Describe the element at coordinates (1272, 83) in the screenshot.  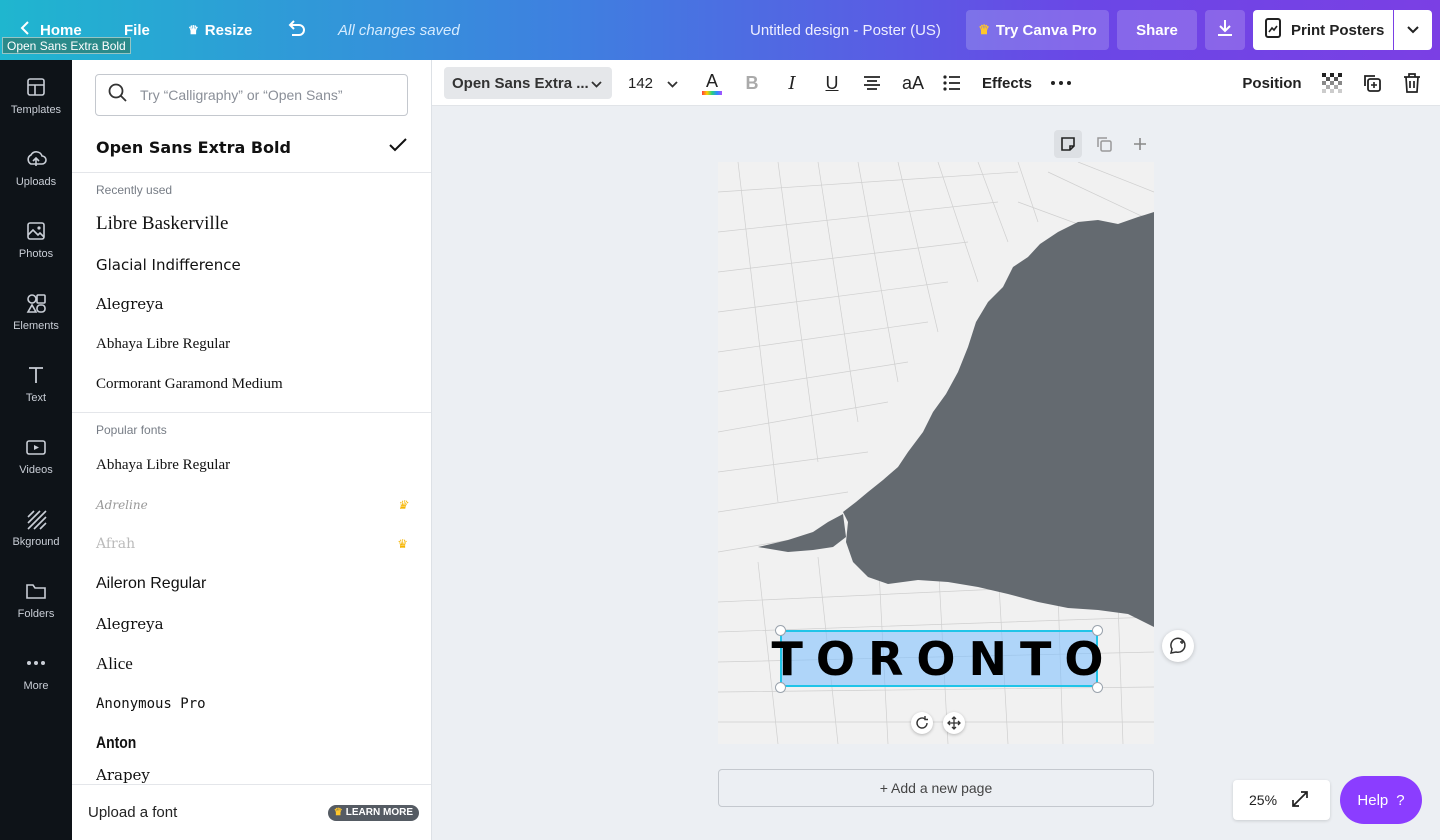
I see `position-button: Position` at that location.